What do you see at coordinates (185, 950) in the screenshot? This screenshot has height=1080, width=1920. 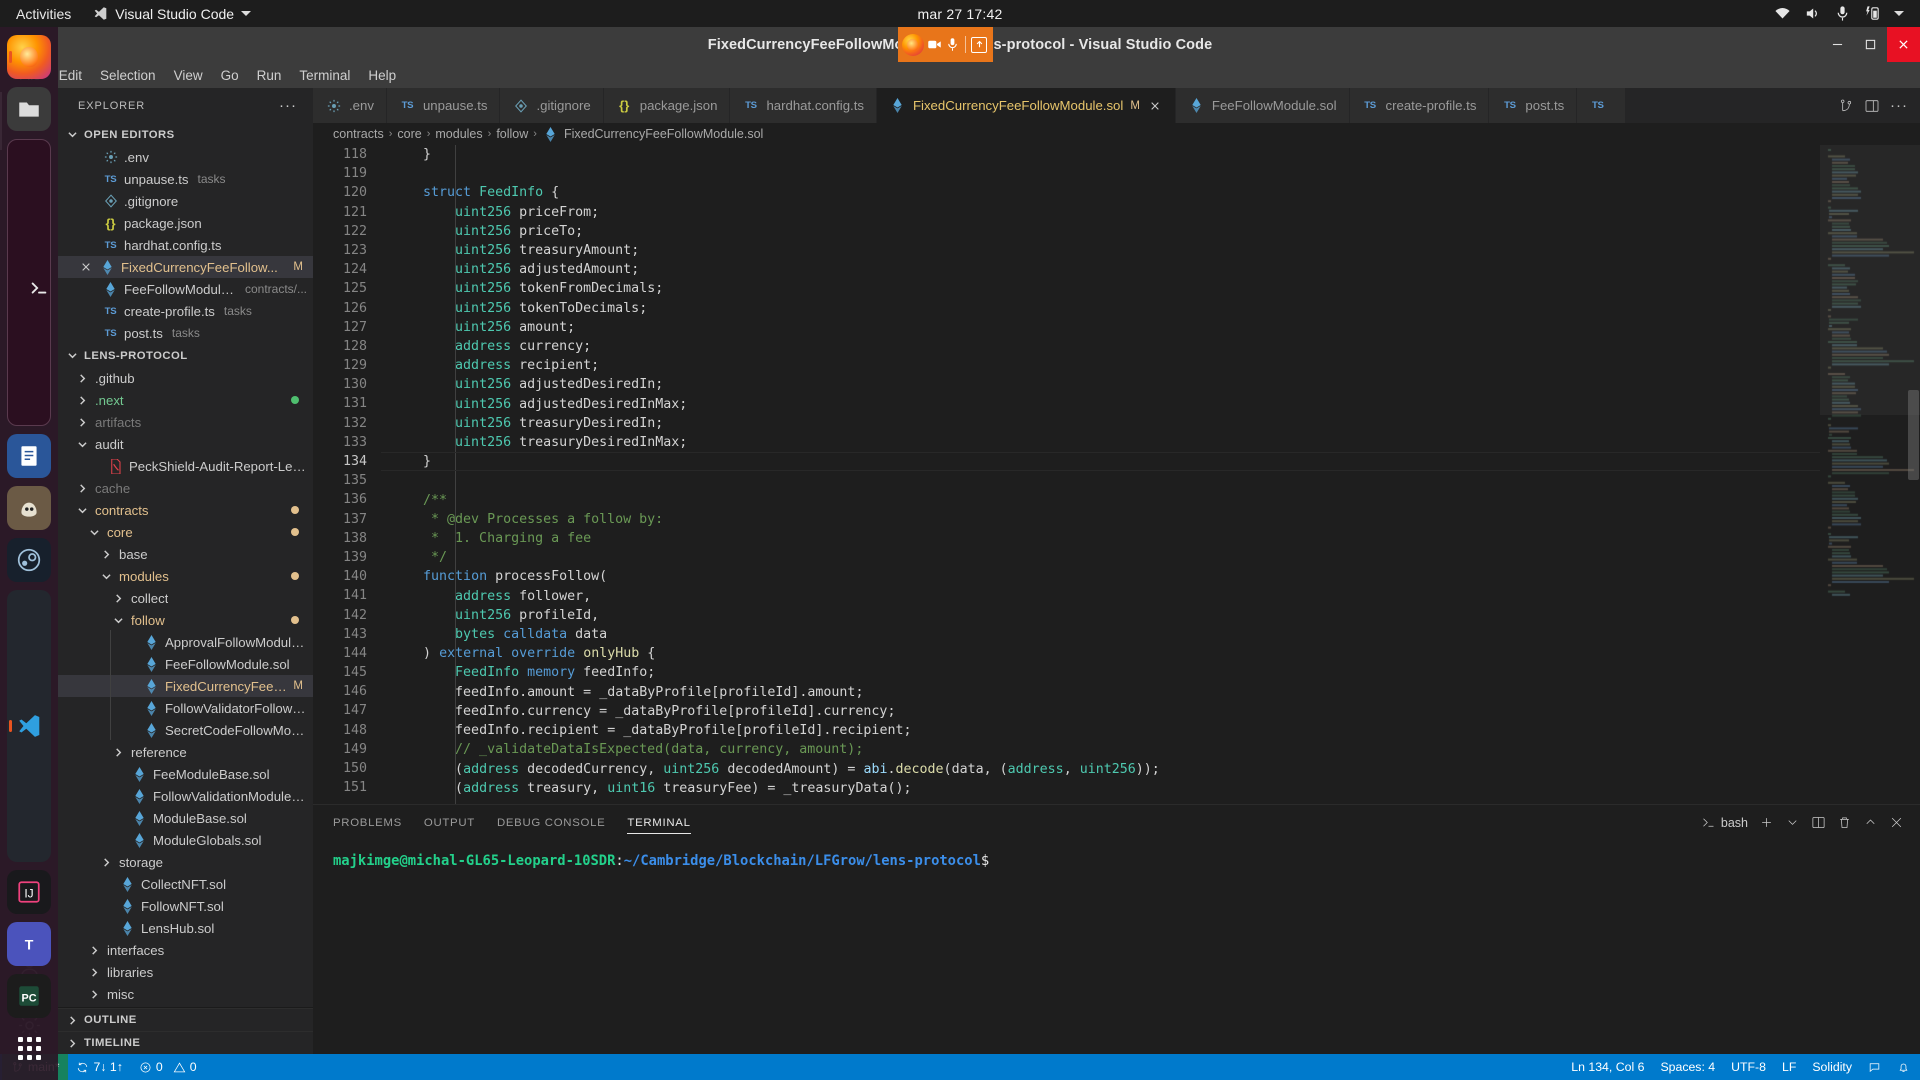 I see `tree-folder: interfaces` at bounding box center [185, 950].